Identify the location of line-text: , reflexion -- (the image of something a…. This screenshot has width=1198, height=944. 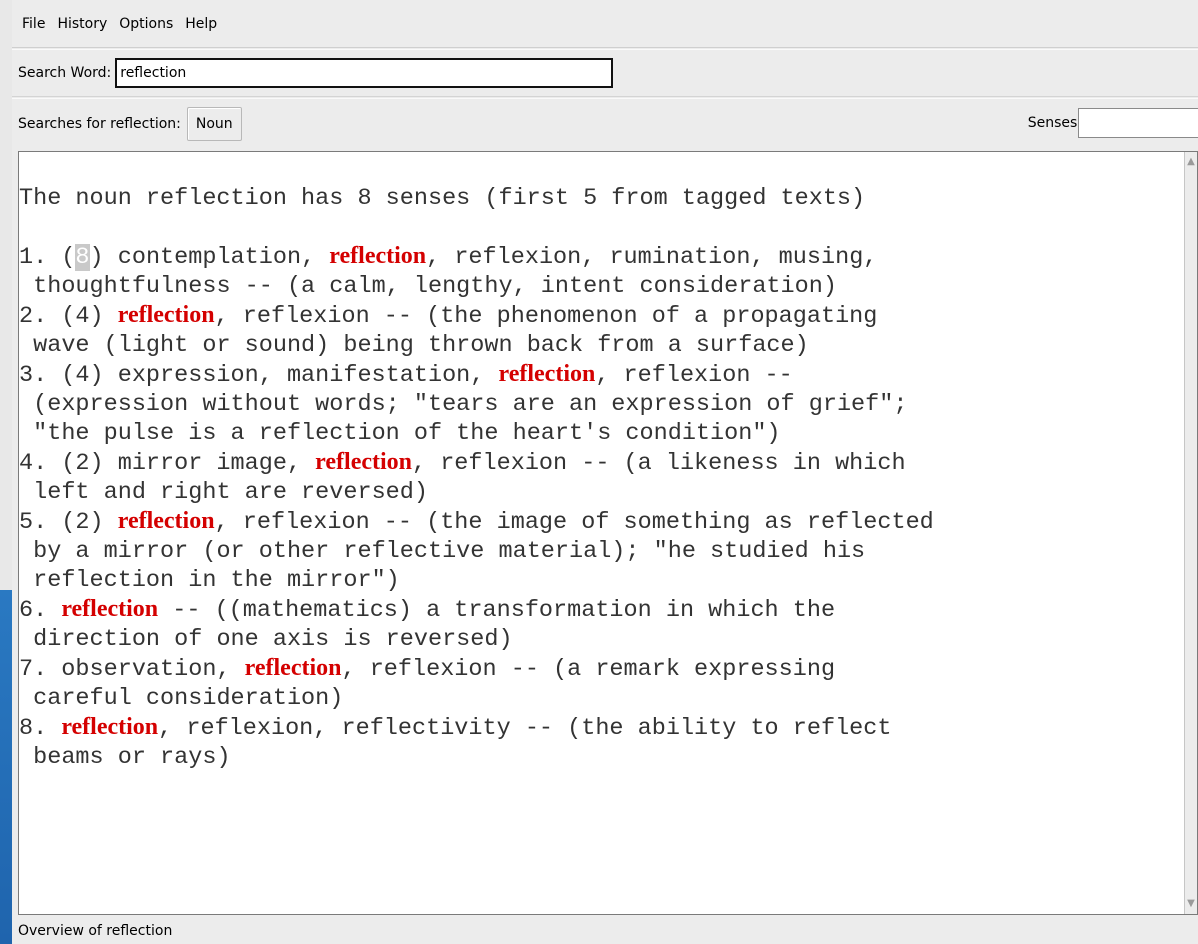
(574, 522).